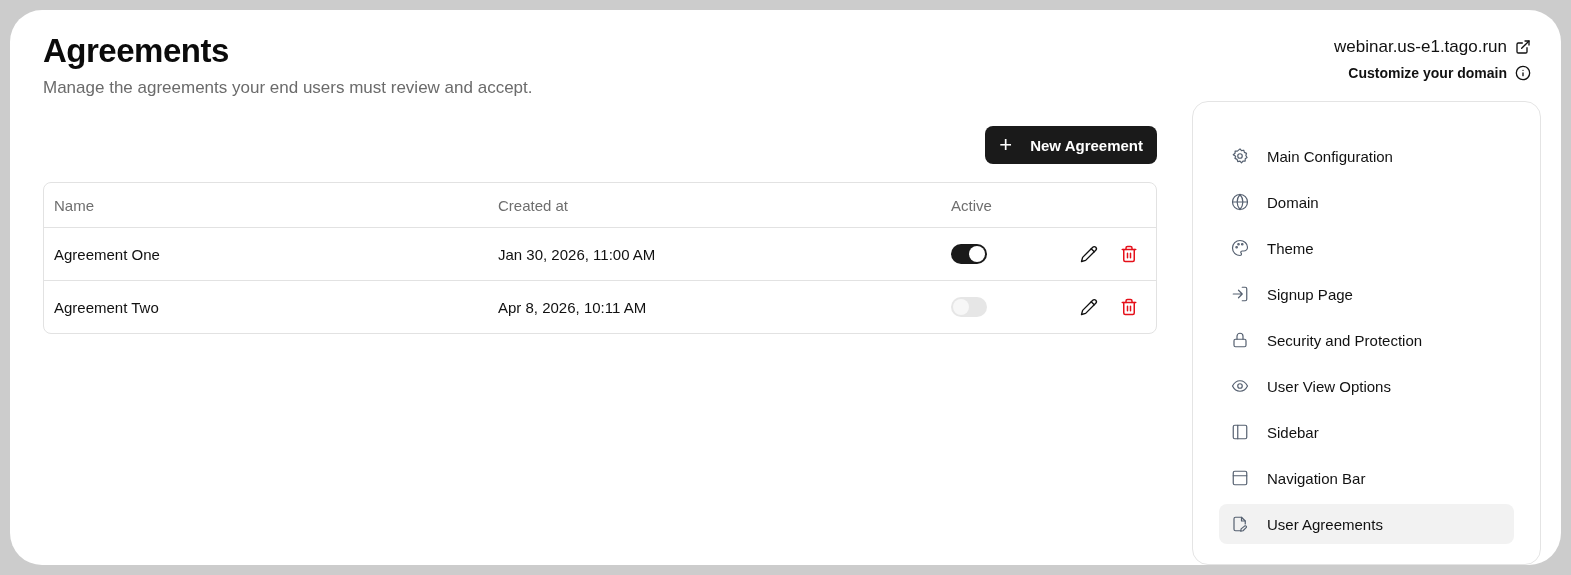 The image size is (1571, 575). Describe the element at coordinates (577, 254) in the screenshot. I see `table-cell-text: Jan 30, 2026, 11:00 AM` at that location.